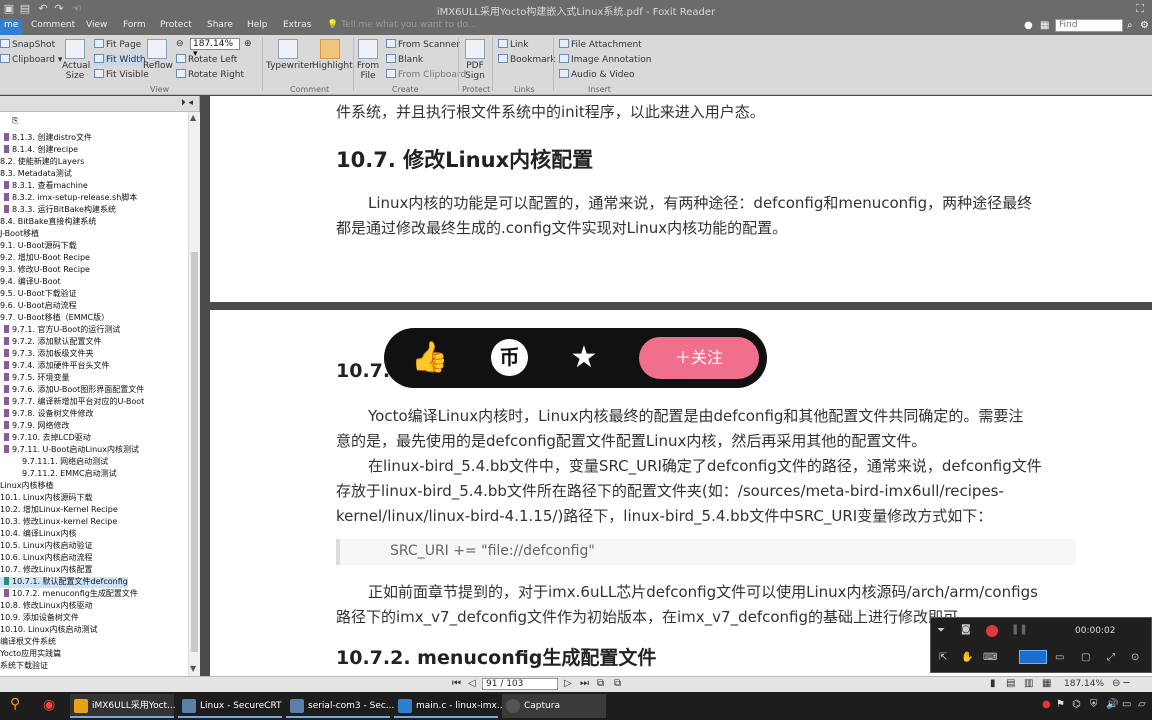  Describe the element at coordinates (39, 618) in the screenshot. I see `bookmark-item: 10.9. 添加设备树文件` at that location.